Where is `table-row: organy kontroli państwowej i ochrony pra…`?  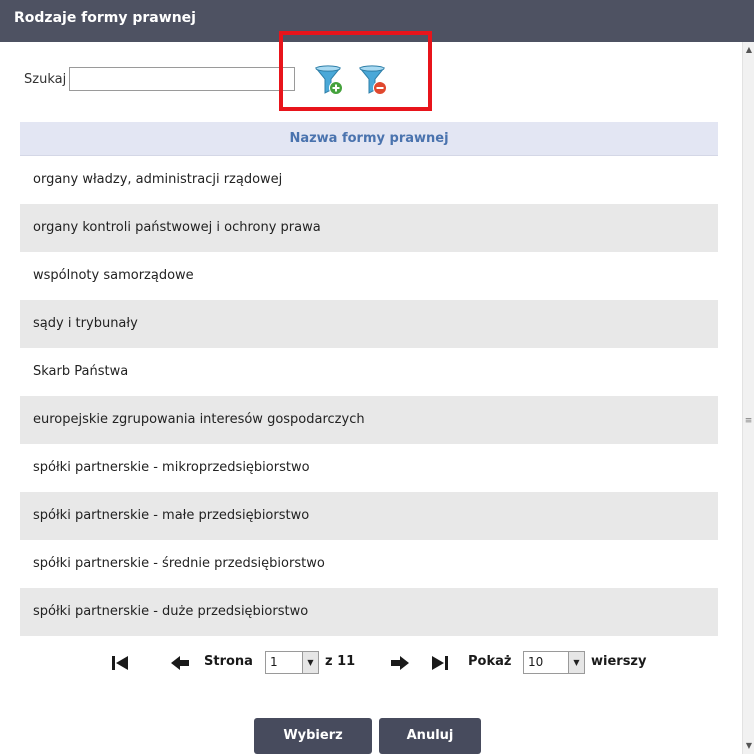
table-row: organy kontroli państwowej i ochrony pra… is located at coordinates (369, 228).